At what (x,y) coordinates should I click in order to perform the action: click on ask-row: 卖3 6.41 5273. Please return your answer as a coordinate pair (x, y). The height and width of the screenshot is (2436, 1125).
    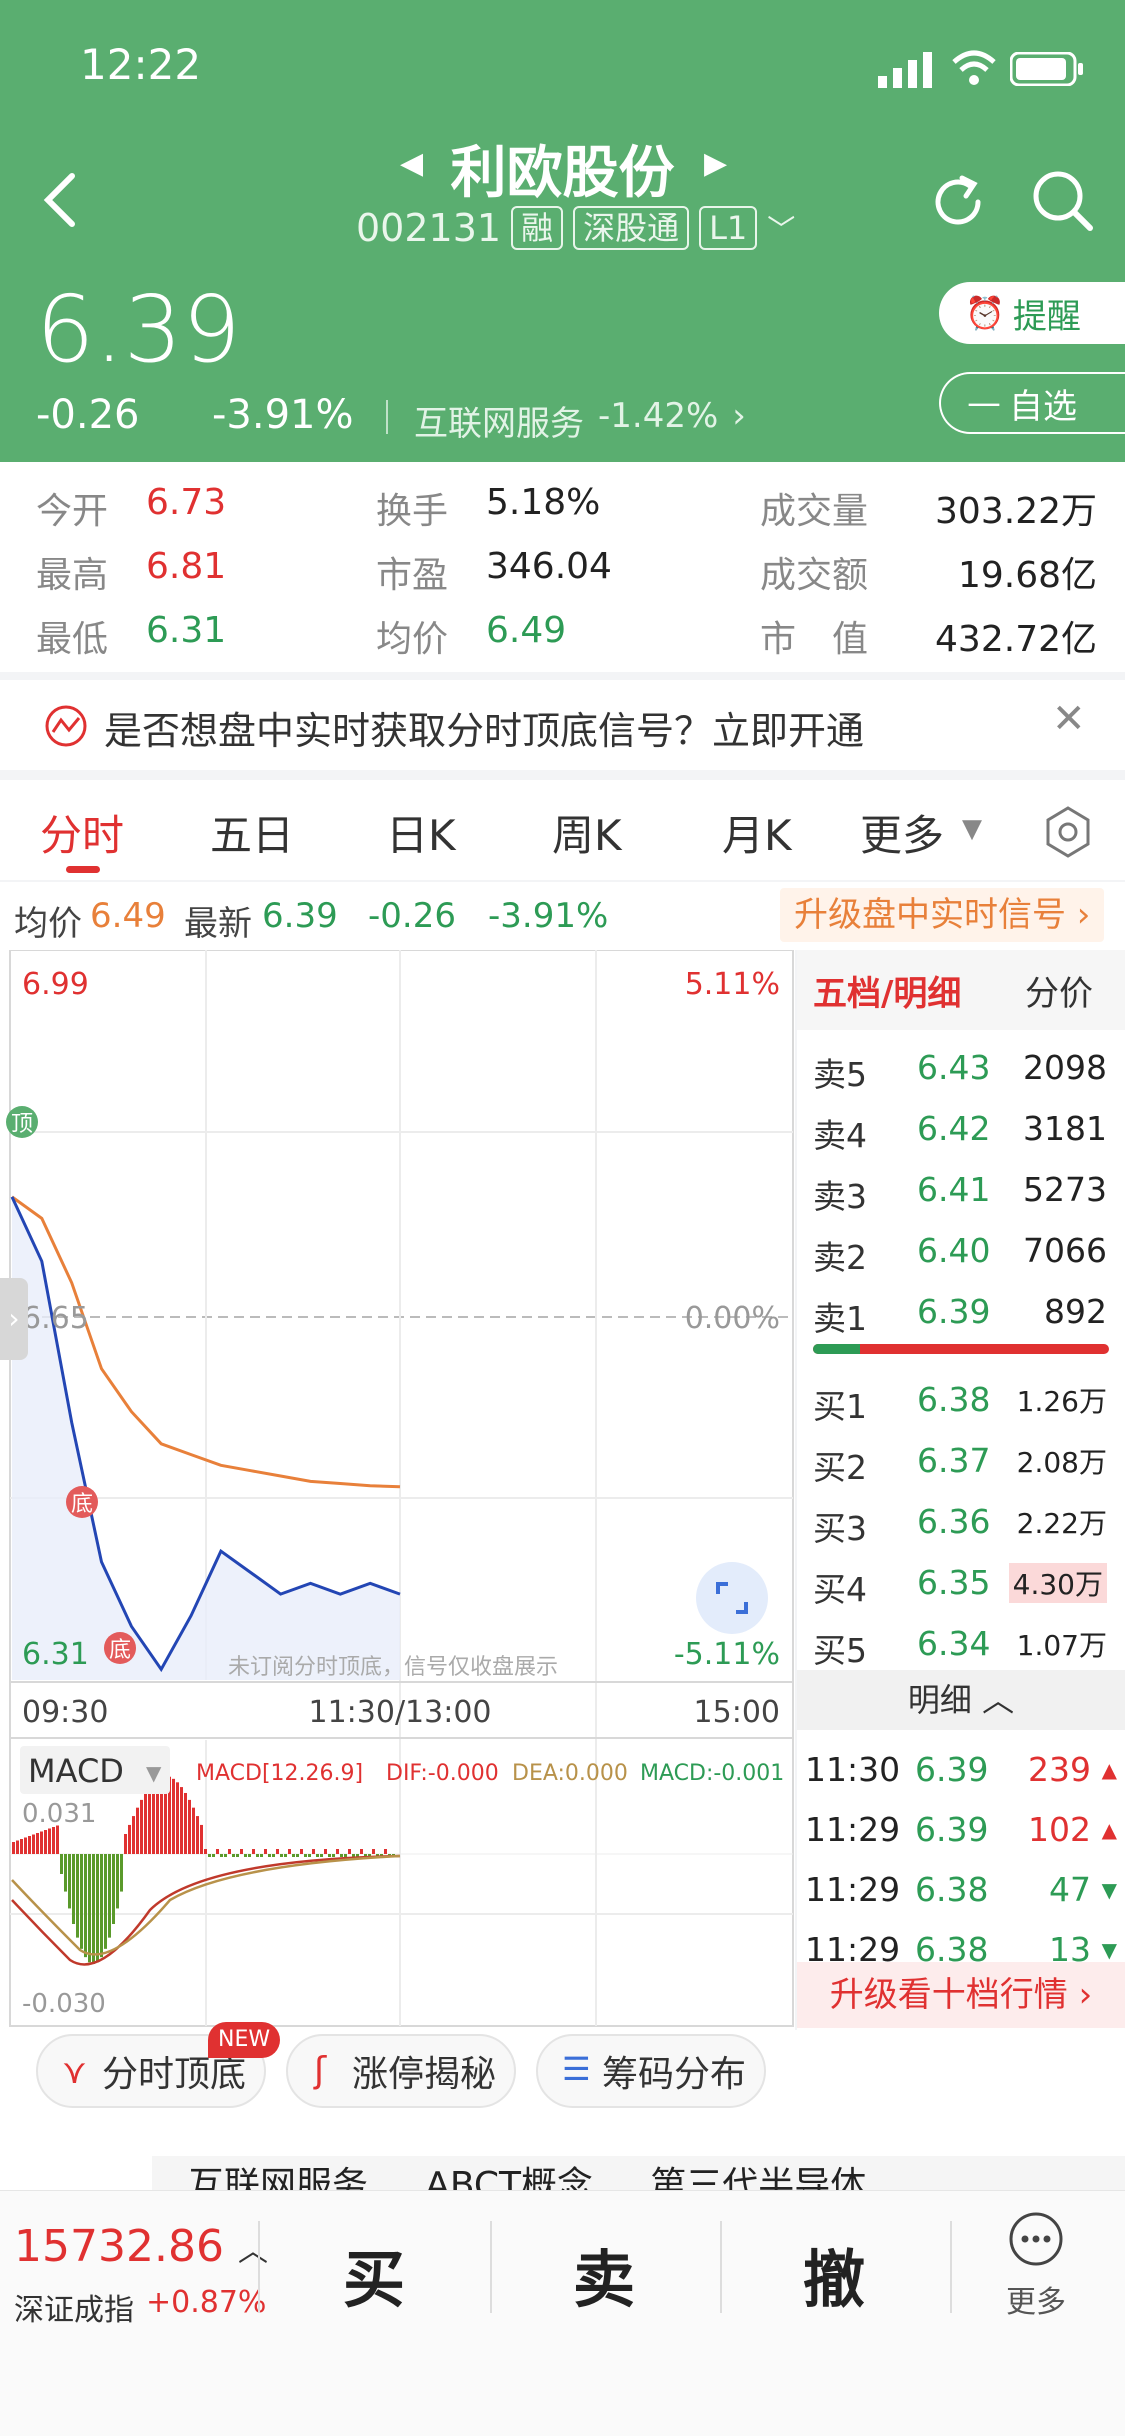
    Looking at the image, I should click on (963, 1190).